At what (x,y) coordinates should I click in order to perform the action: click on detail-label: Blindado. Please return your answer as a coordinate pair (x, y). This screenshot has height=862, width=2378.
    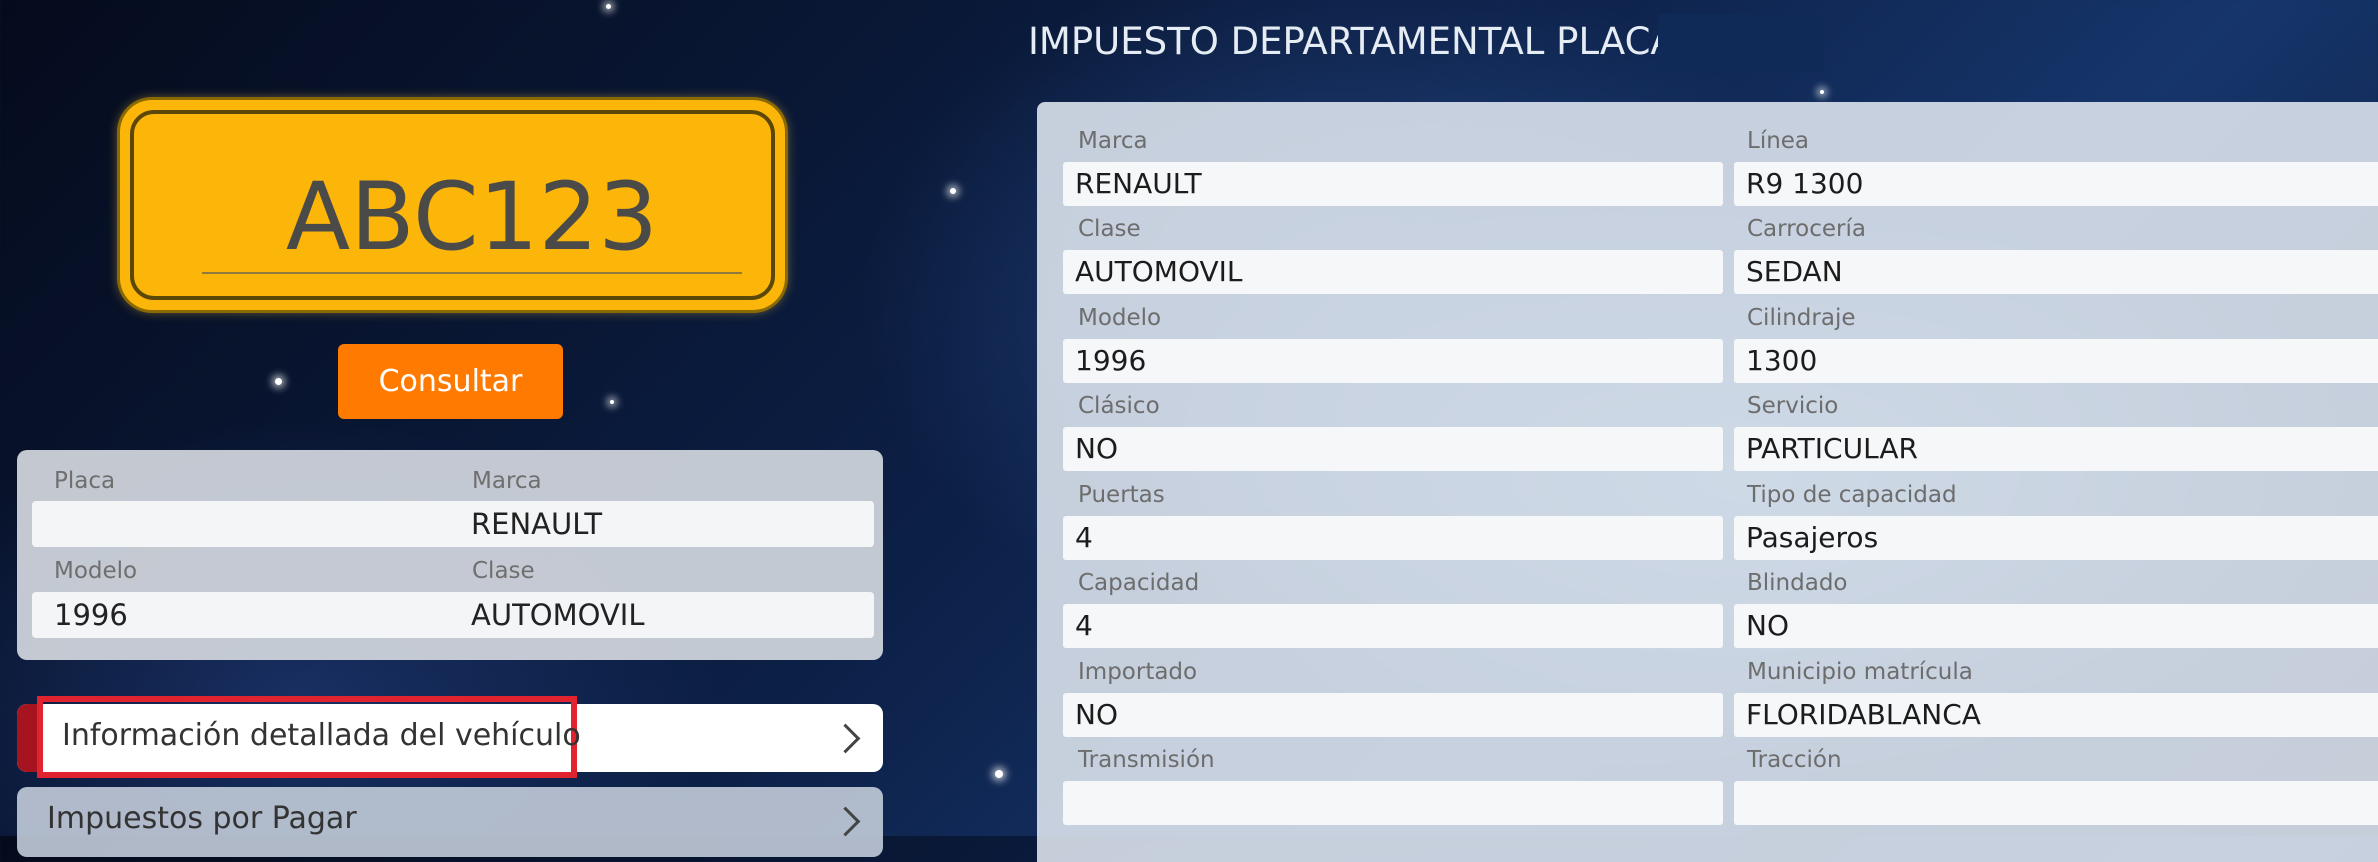
    Looking at the image, I should click on (1797, 583).